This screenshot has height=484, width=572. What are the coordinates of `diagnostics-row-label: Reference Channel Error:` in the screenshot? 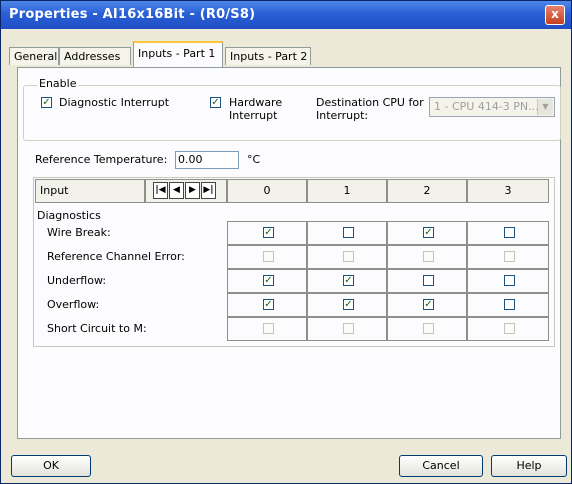 It's located at (116, 256).